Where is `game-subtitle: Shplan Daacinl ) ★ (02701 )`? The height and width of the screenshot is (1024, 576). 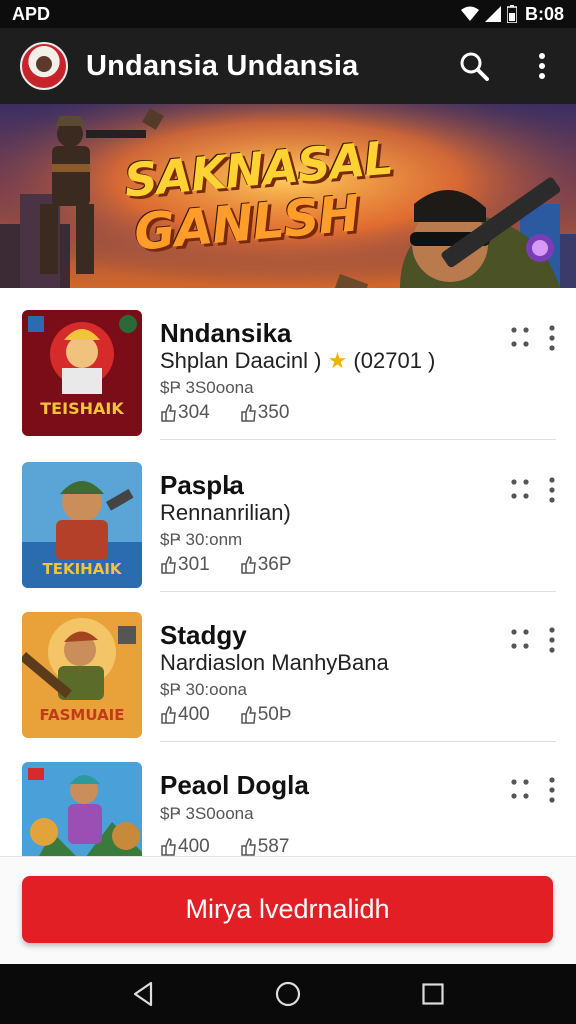 game-subtitle: Shplan Daacinl ) ★ (02701 ) is located at coordinates (297, 361).